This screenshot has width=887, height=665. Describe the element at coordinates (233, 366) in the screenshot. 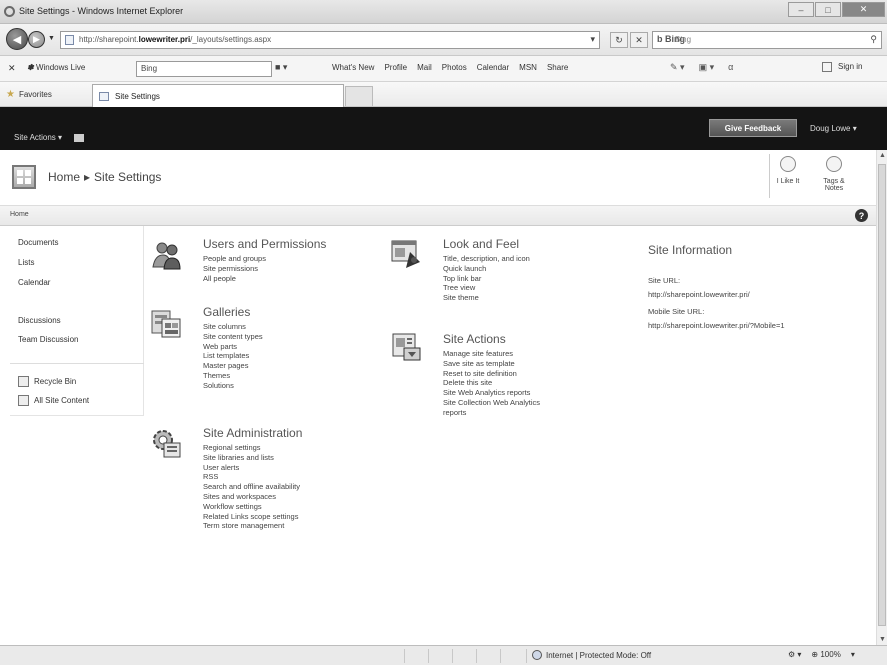

I see `link-master-pages: Master pages` at that location.